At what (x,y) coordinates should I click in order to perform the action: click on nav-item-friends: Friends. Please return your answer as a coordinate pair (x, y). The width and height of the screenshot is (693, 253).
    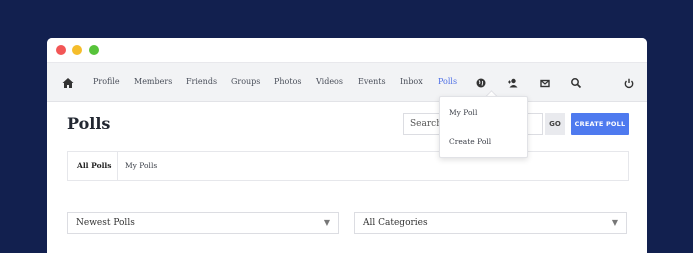
    Looking at the image, I should click on (201, 82).